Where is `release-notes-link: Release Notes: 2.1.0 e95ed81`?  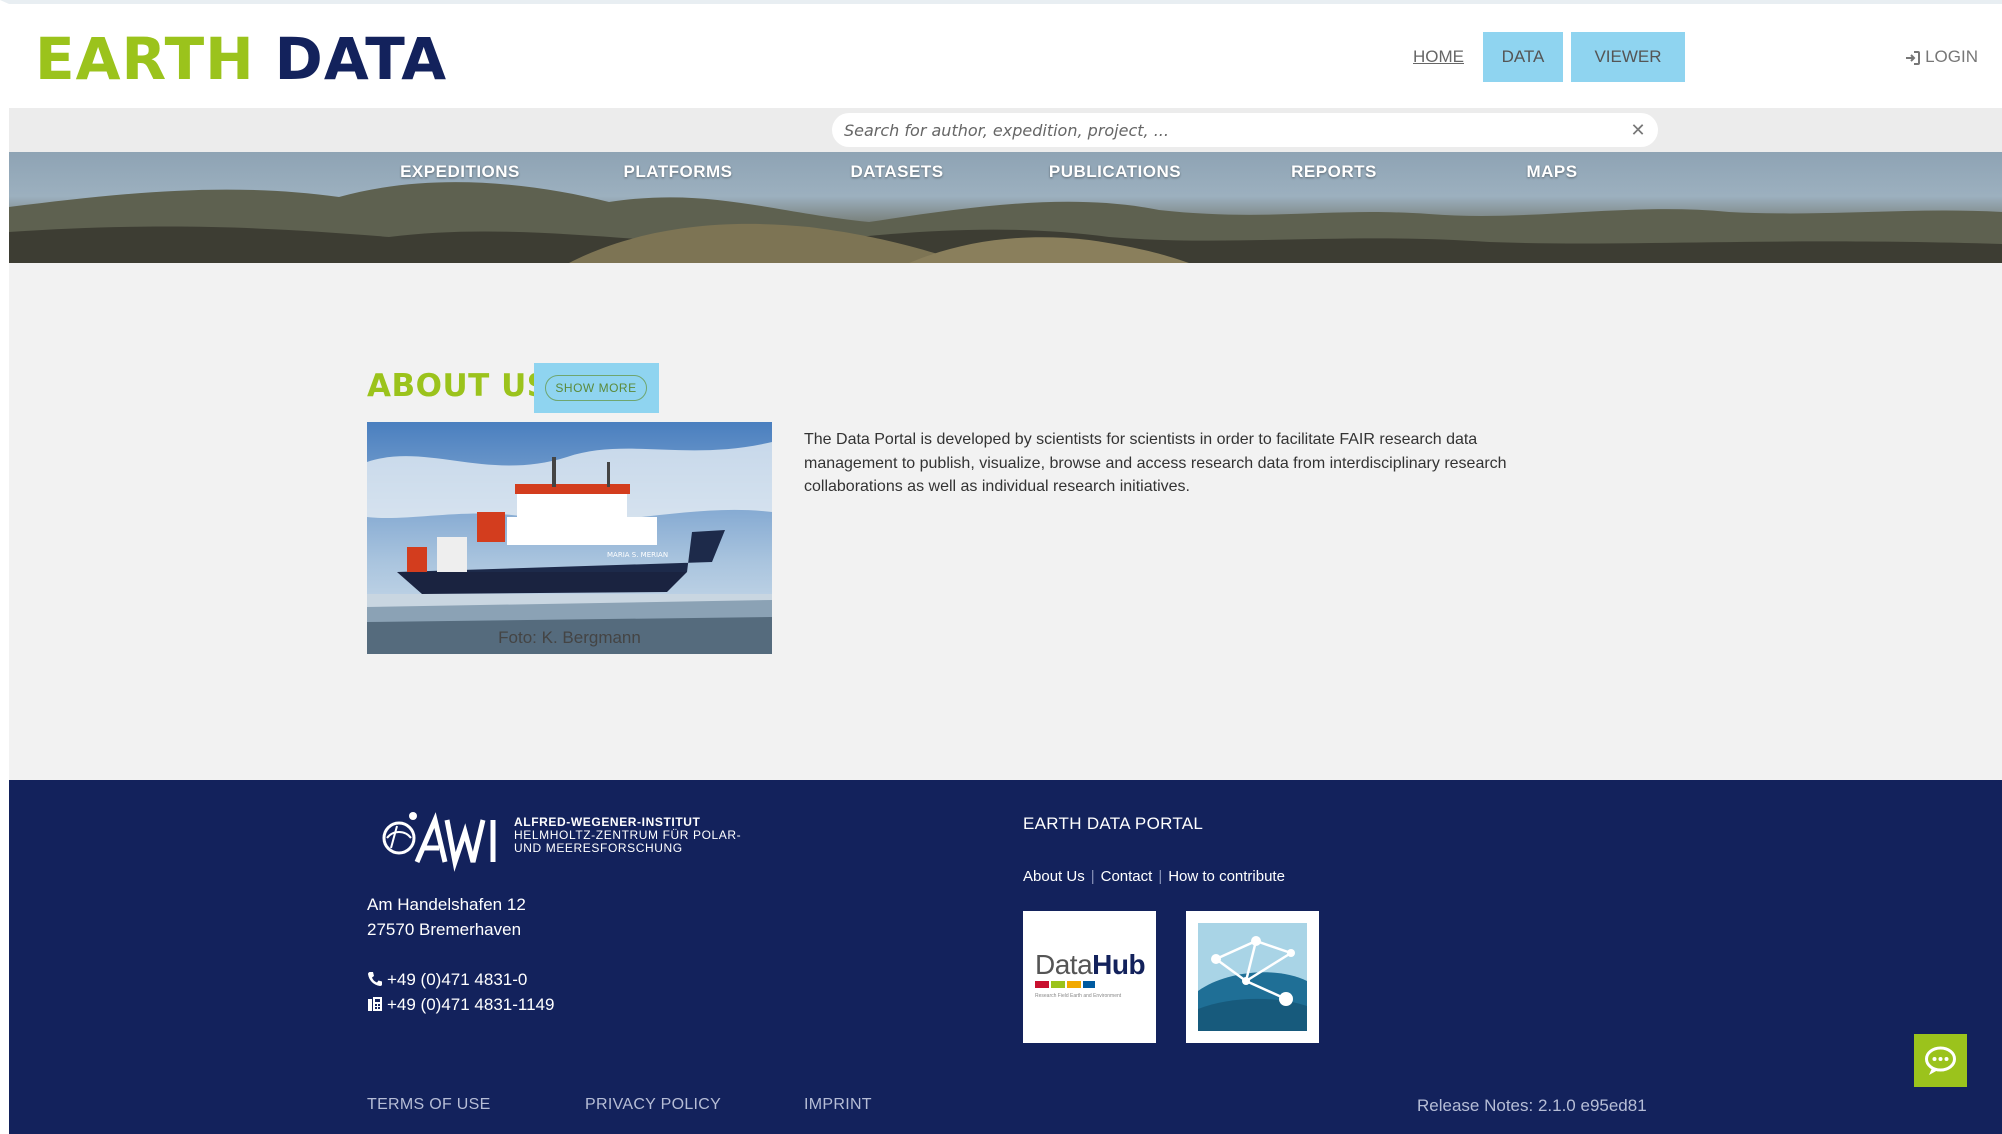
release-notes-link: Release Notes: 2.1.0 e95ed81 is located at coordinates (1532, 1106).